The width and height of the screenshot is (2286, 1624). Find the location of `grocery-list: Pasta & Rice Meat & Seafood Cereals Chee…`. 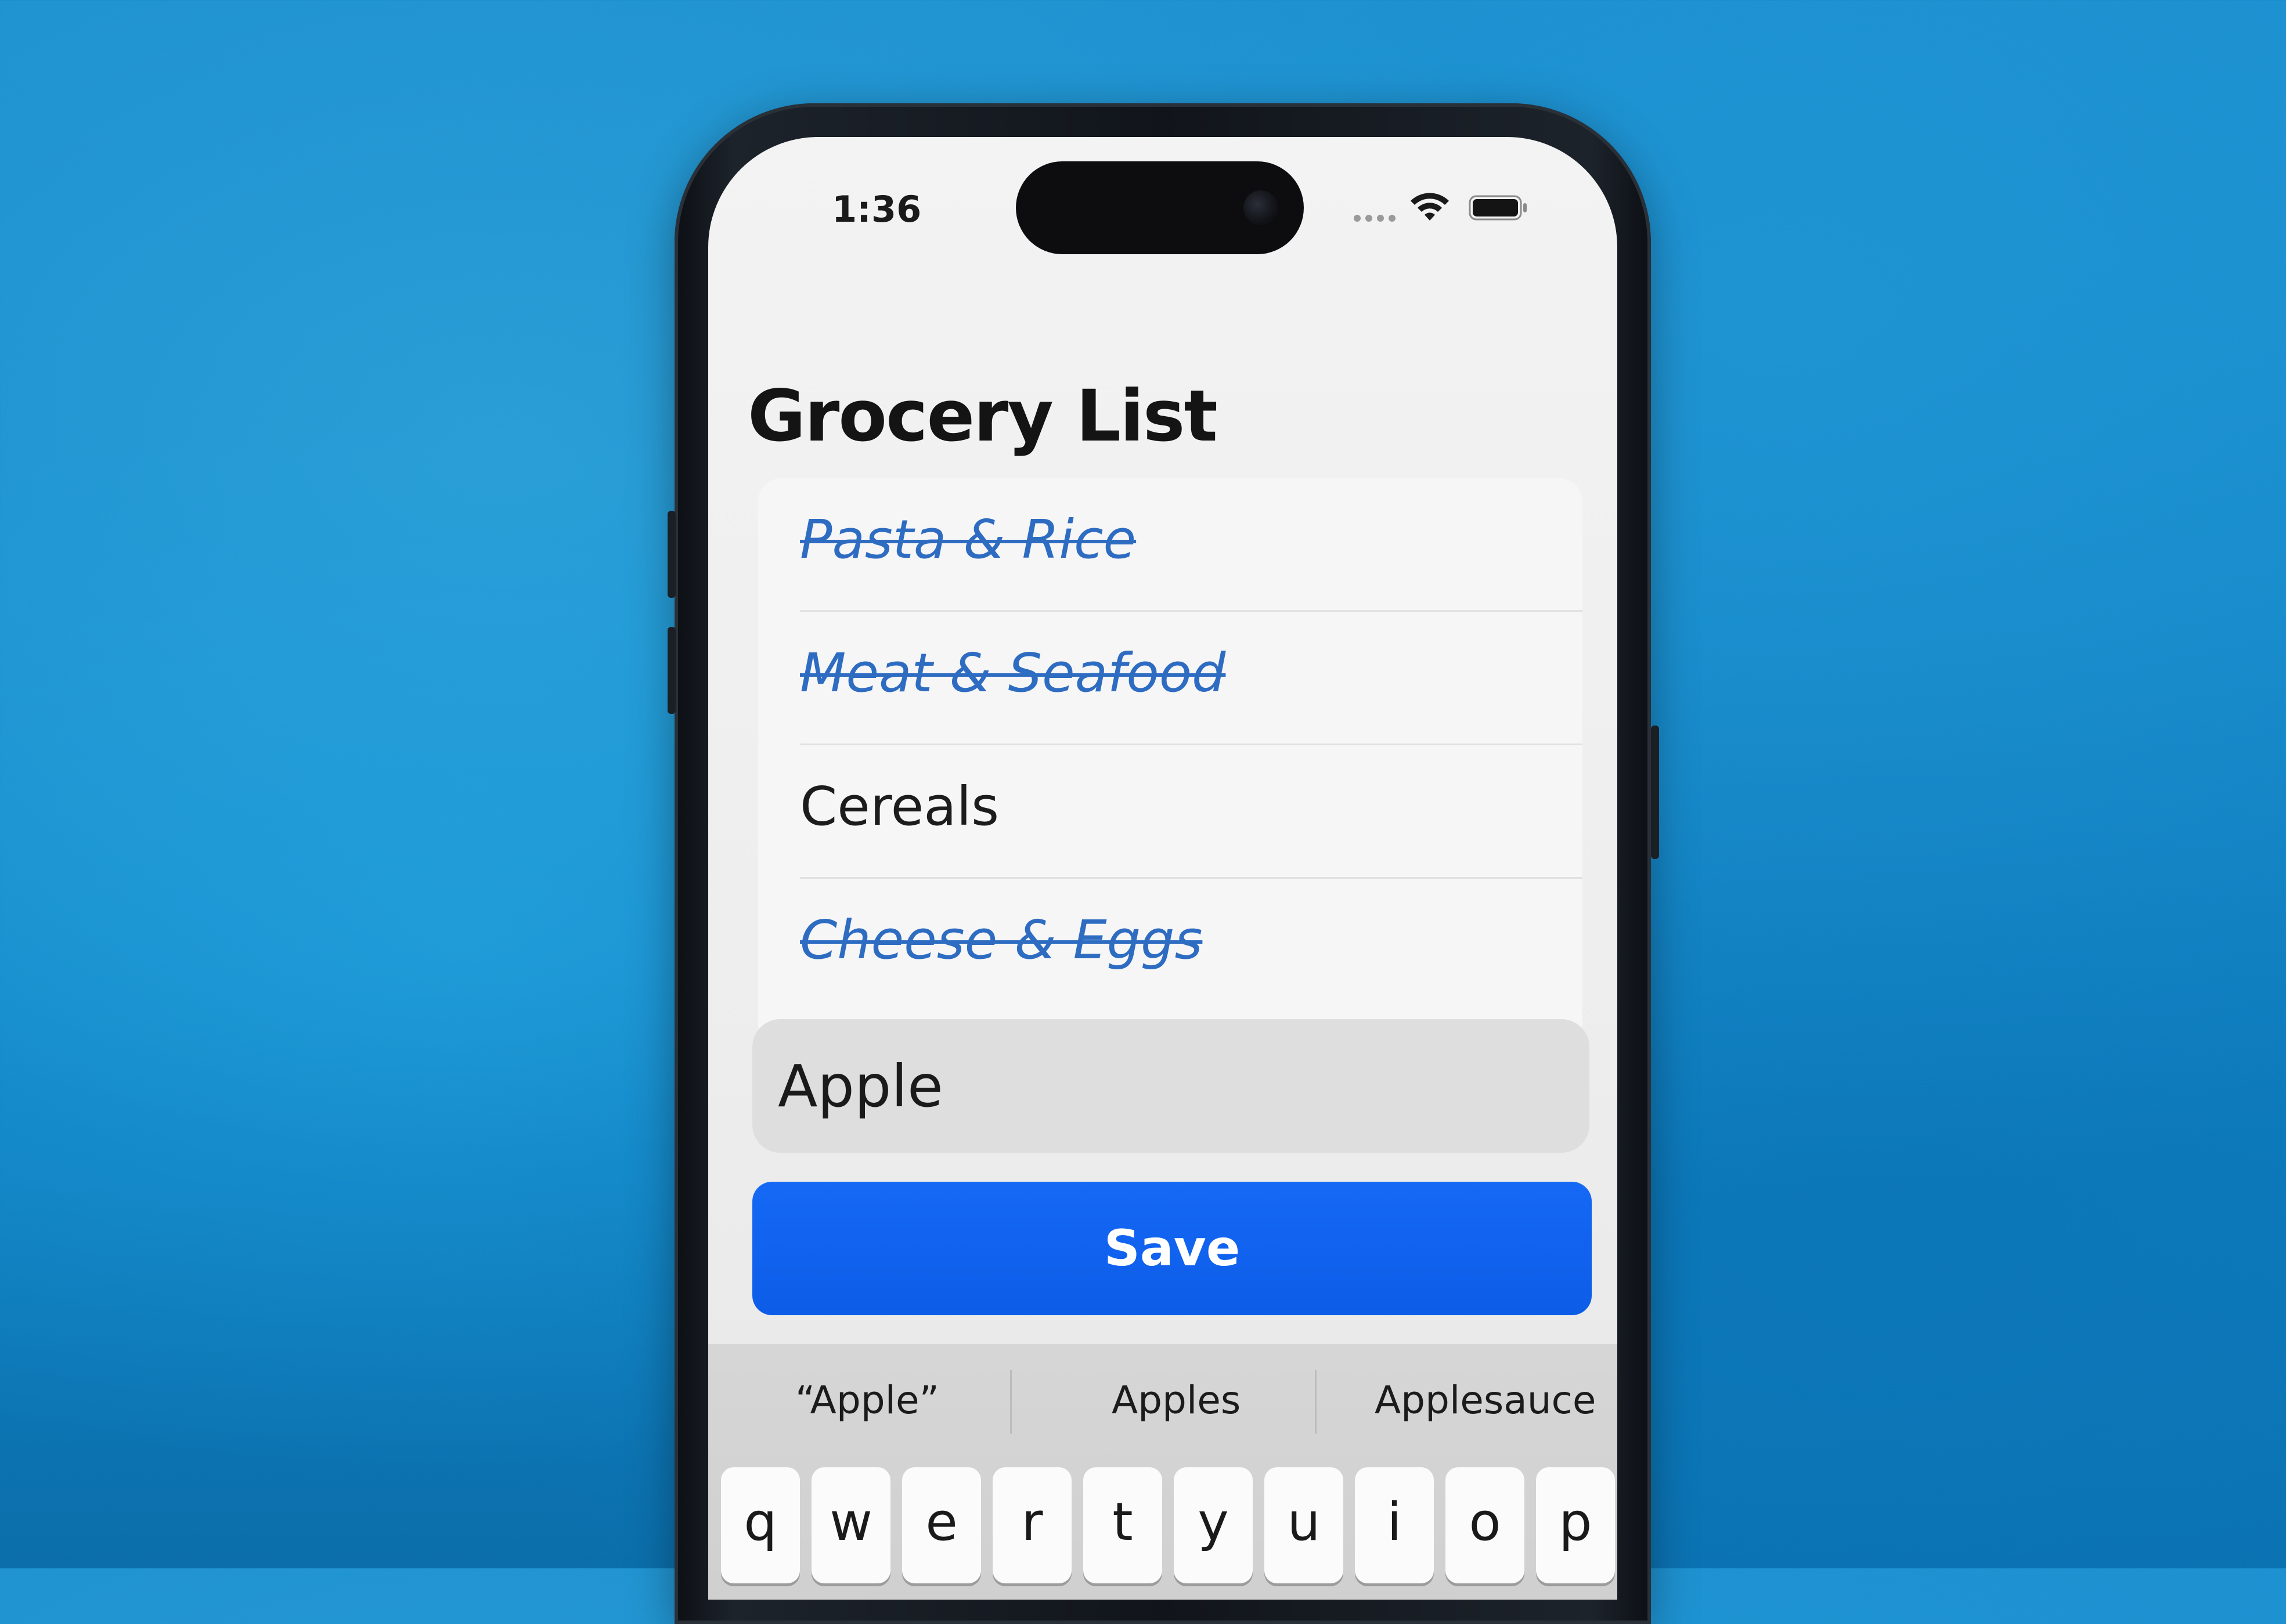

grocery-list: Pasta & Rice Meat & Seafood Cereals Chee… is located at coordinates (1170, 762).